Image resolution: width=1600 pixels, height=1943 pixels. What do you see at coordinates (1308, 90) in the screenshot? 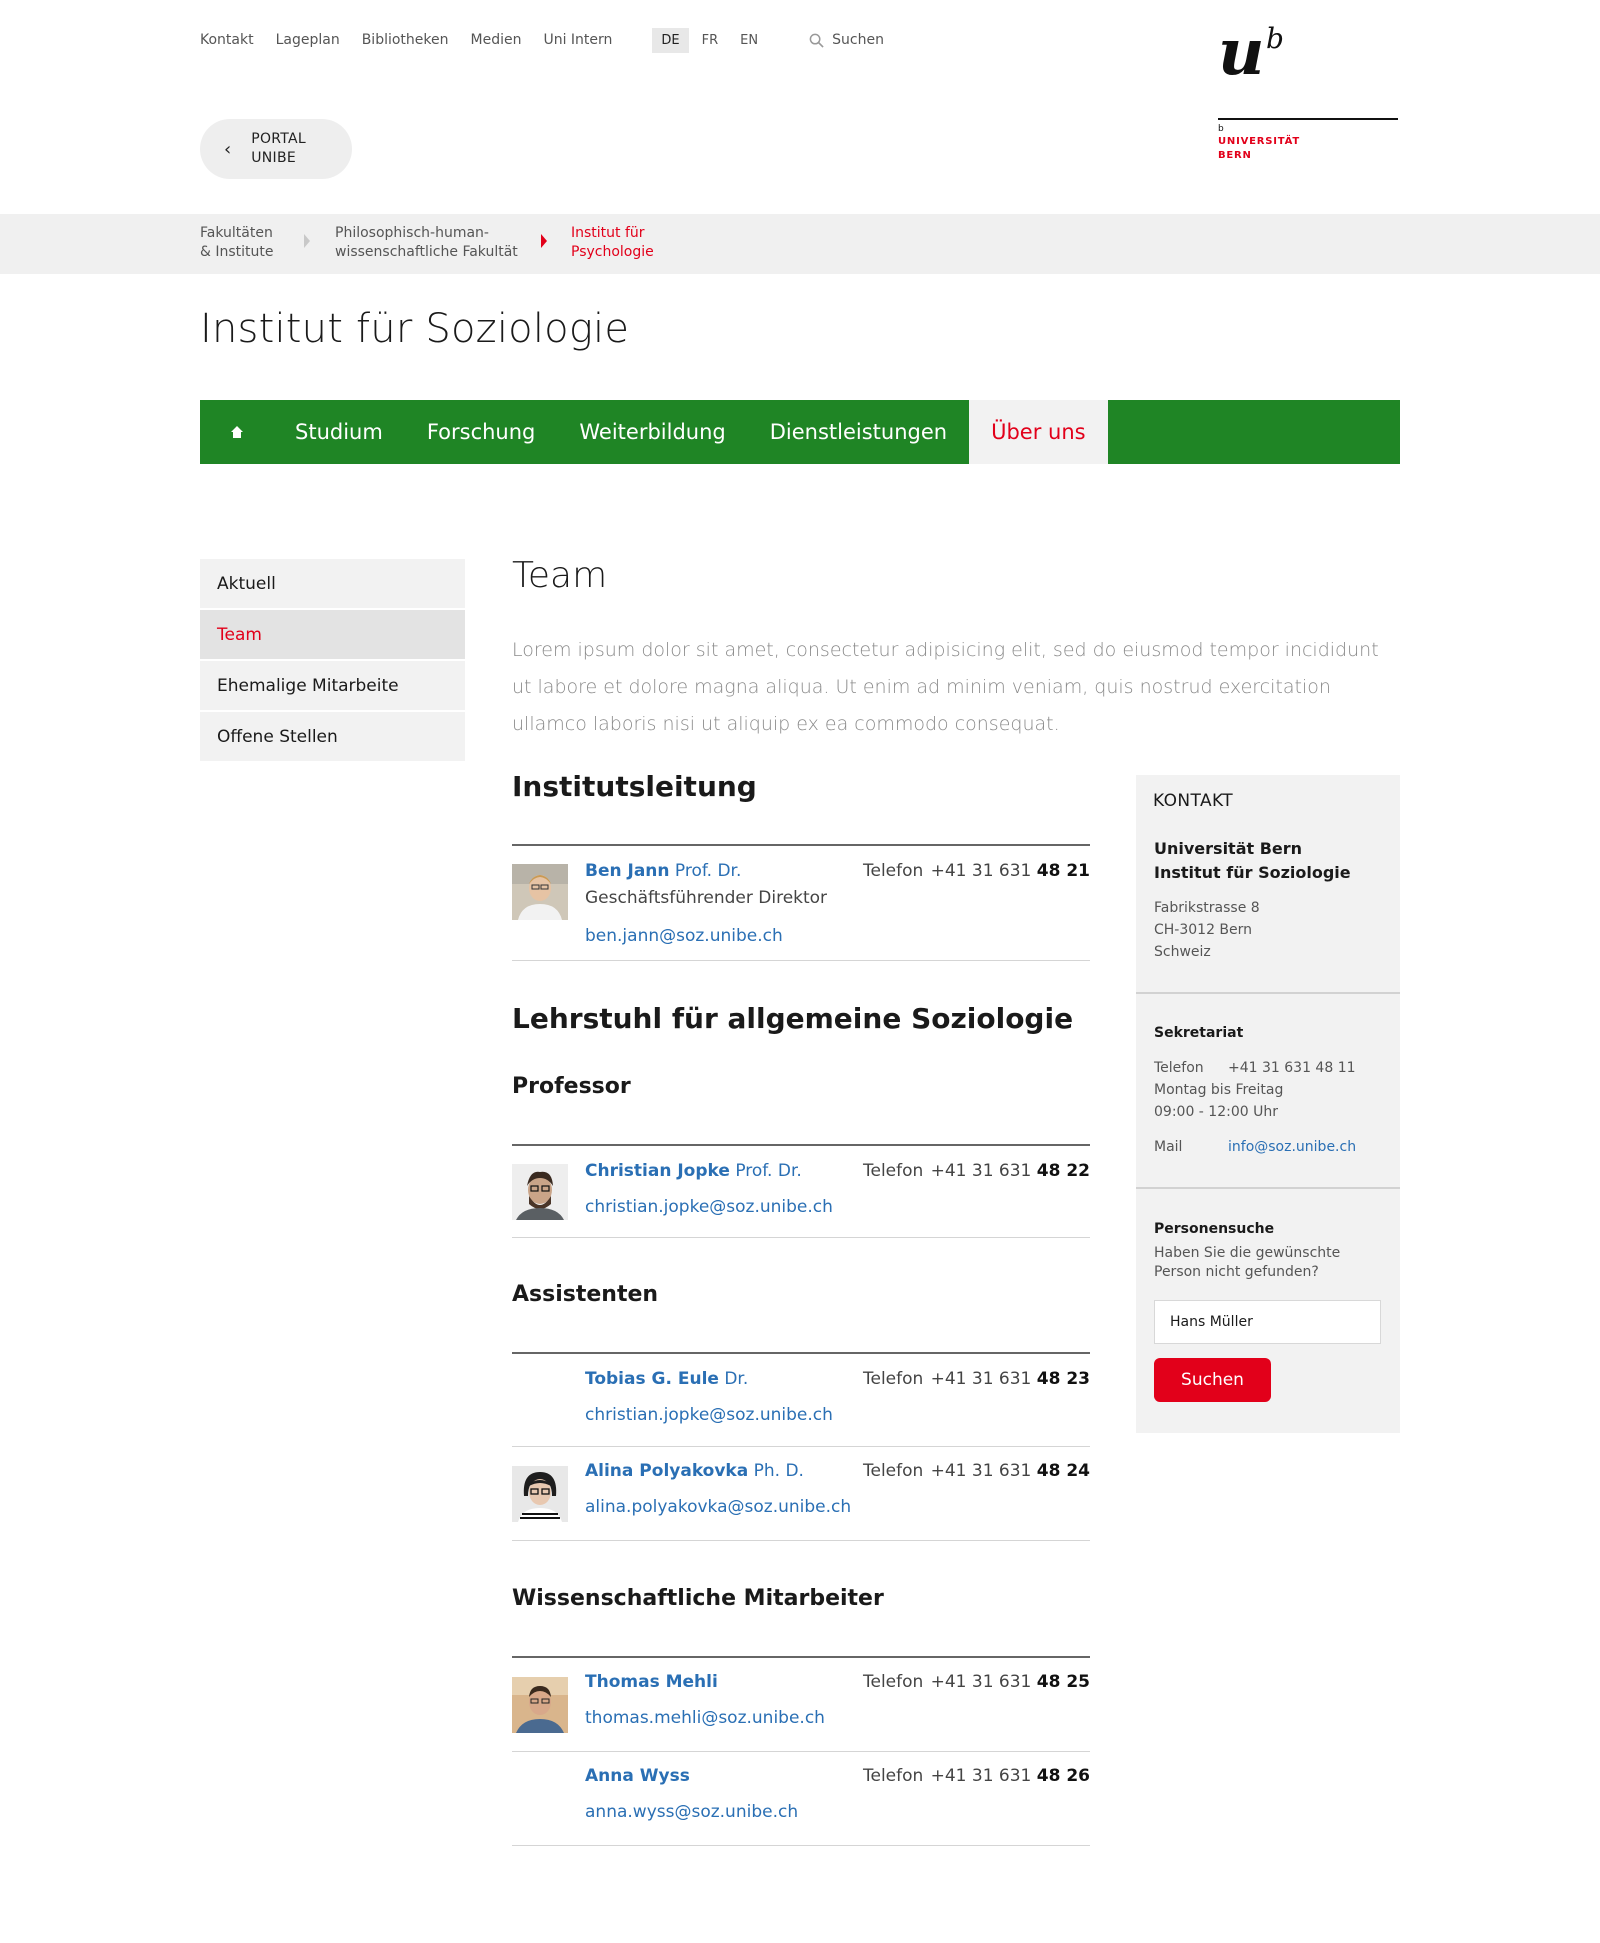
I see `university-logo: u b b UNIVERSITÄT BERN` at bounding box center [1308, 90].